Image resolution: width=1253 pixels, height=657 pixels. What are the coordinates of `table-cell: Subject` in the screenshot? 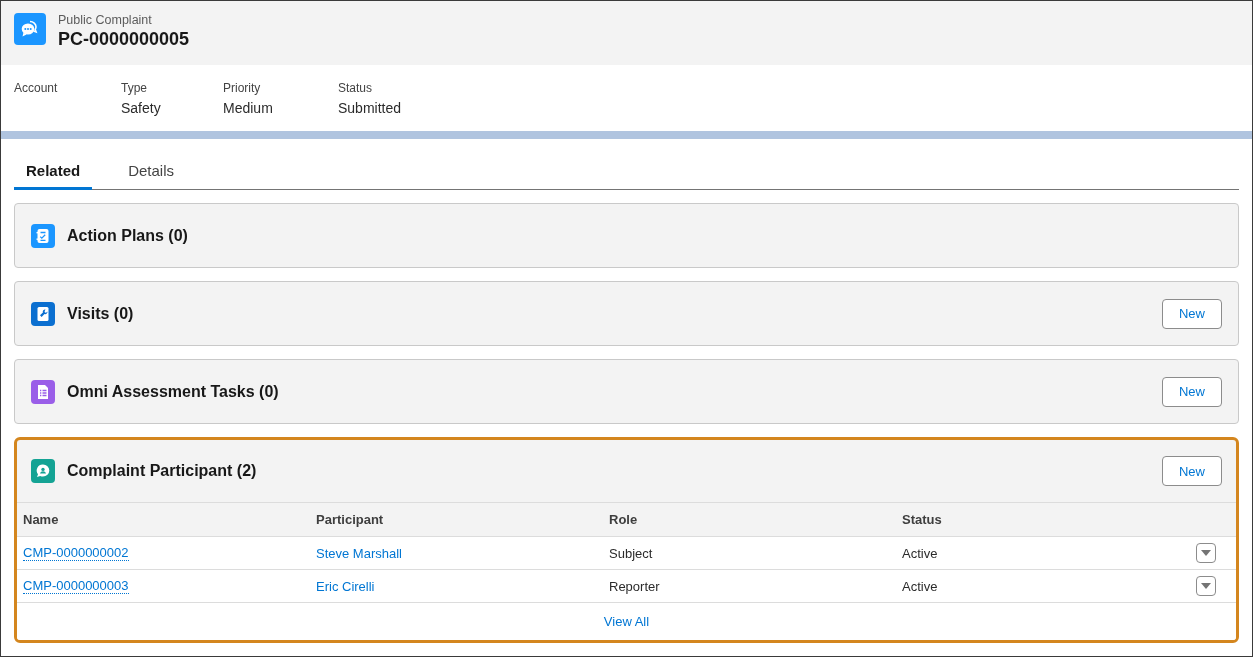 It's located at (631, 553).